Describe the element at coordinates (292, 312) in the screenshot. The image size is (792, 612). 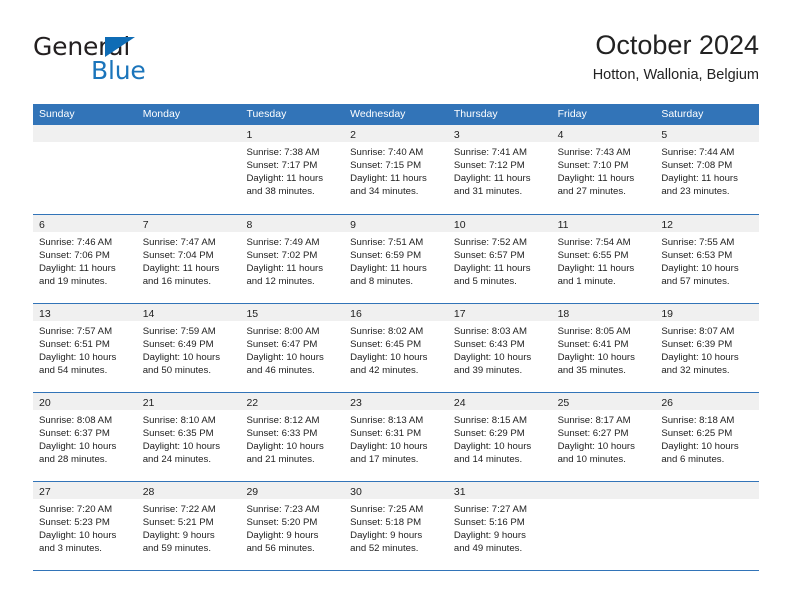
I see `day-number-band: 15` at that location.